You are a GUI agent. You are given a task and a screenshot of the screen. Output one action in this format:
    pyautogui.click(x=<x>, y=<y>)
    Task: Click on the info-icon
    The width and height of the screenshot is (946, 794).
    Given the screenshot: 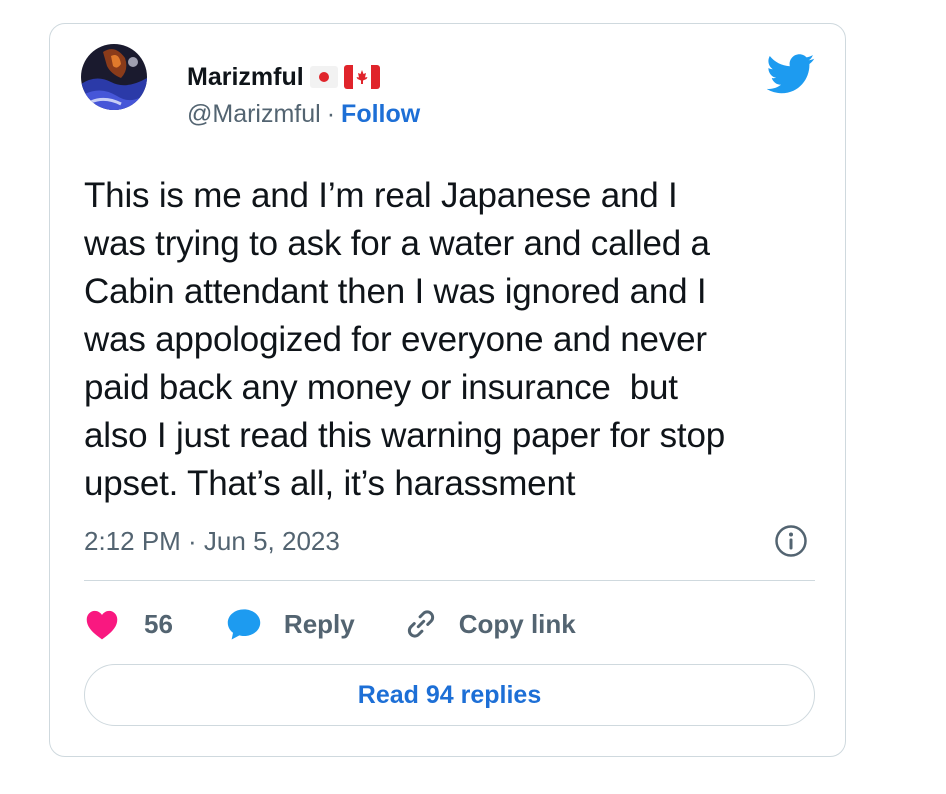 What is the action you would take?
    pyautogui.click(x=791, y=541)
    